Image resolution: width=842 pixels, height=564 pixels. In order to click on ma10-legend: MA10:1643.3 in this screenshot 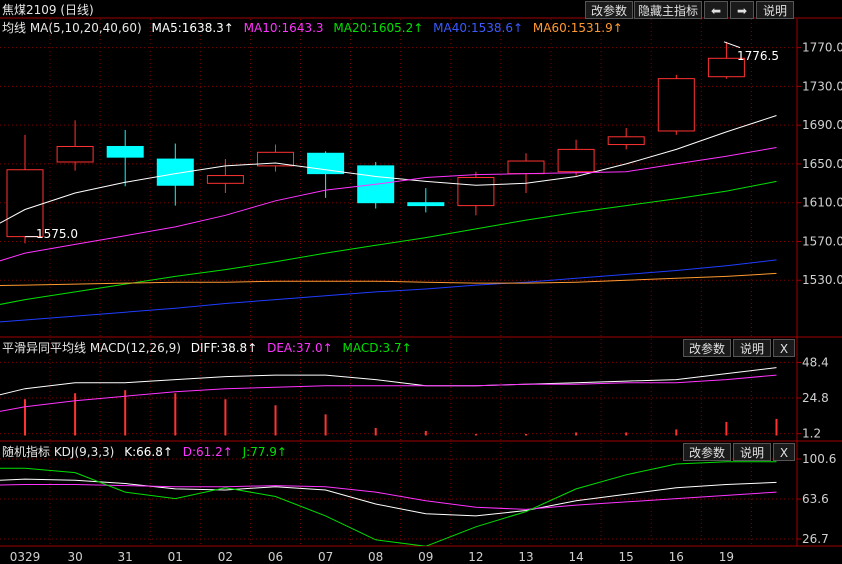, I will do `click(283, 28)`.